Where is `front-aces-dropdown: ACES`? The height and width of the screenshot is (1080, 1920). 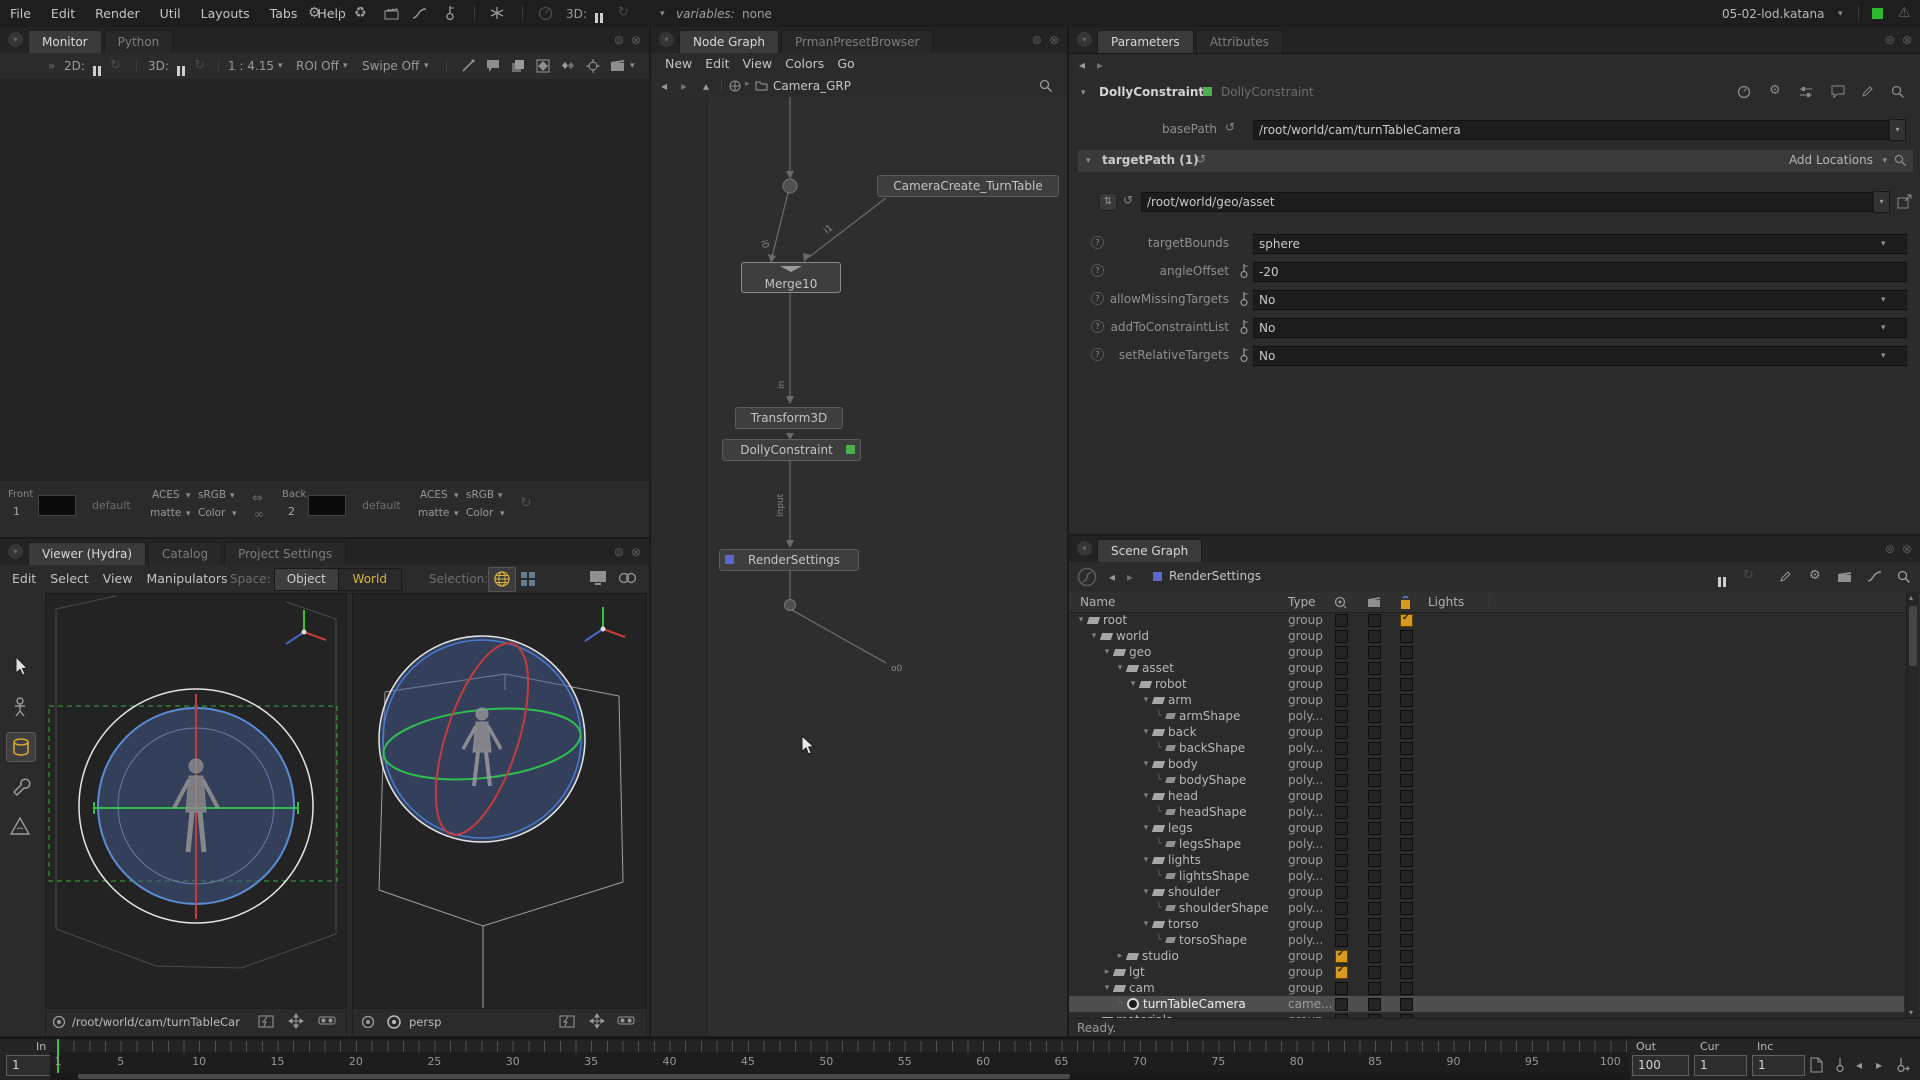
front-aces-dropdown: ACES is located at coordinates (166, 495).